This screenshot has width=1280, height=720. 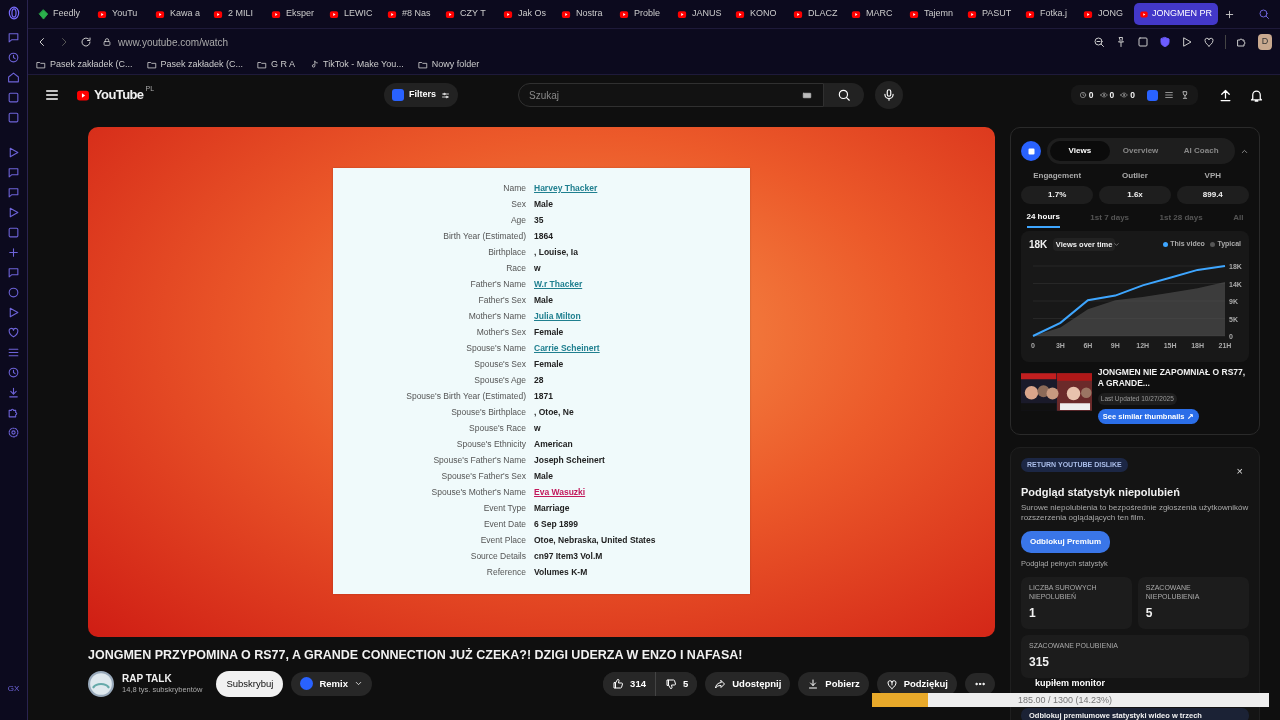 What do you see at coordinates (500, 364) in the screenshot?
I see `field-label: Spouse's Sex` at bounding box center [500, 364].